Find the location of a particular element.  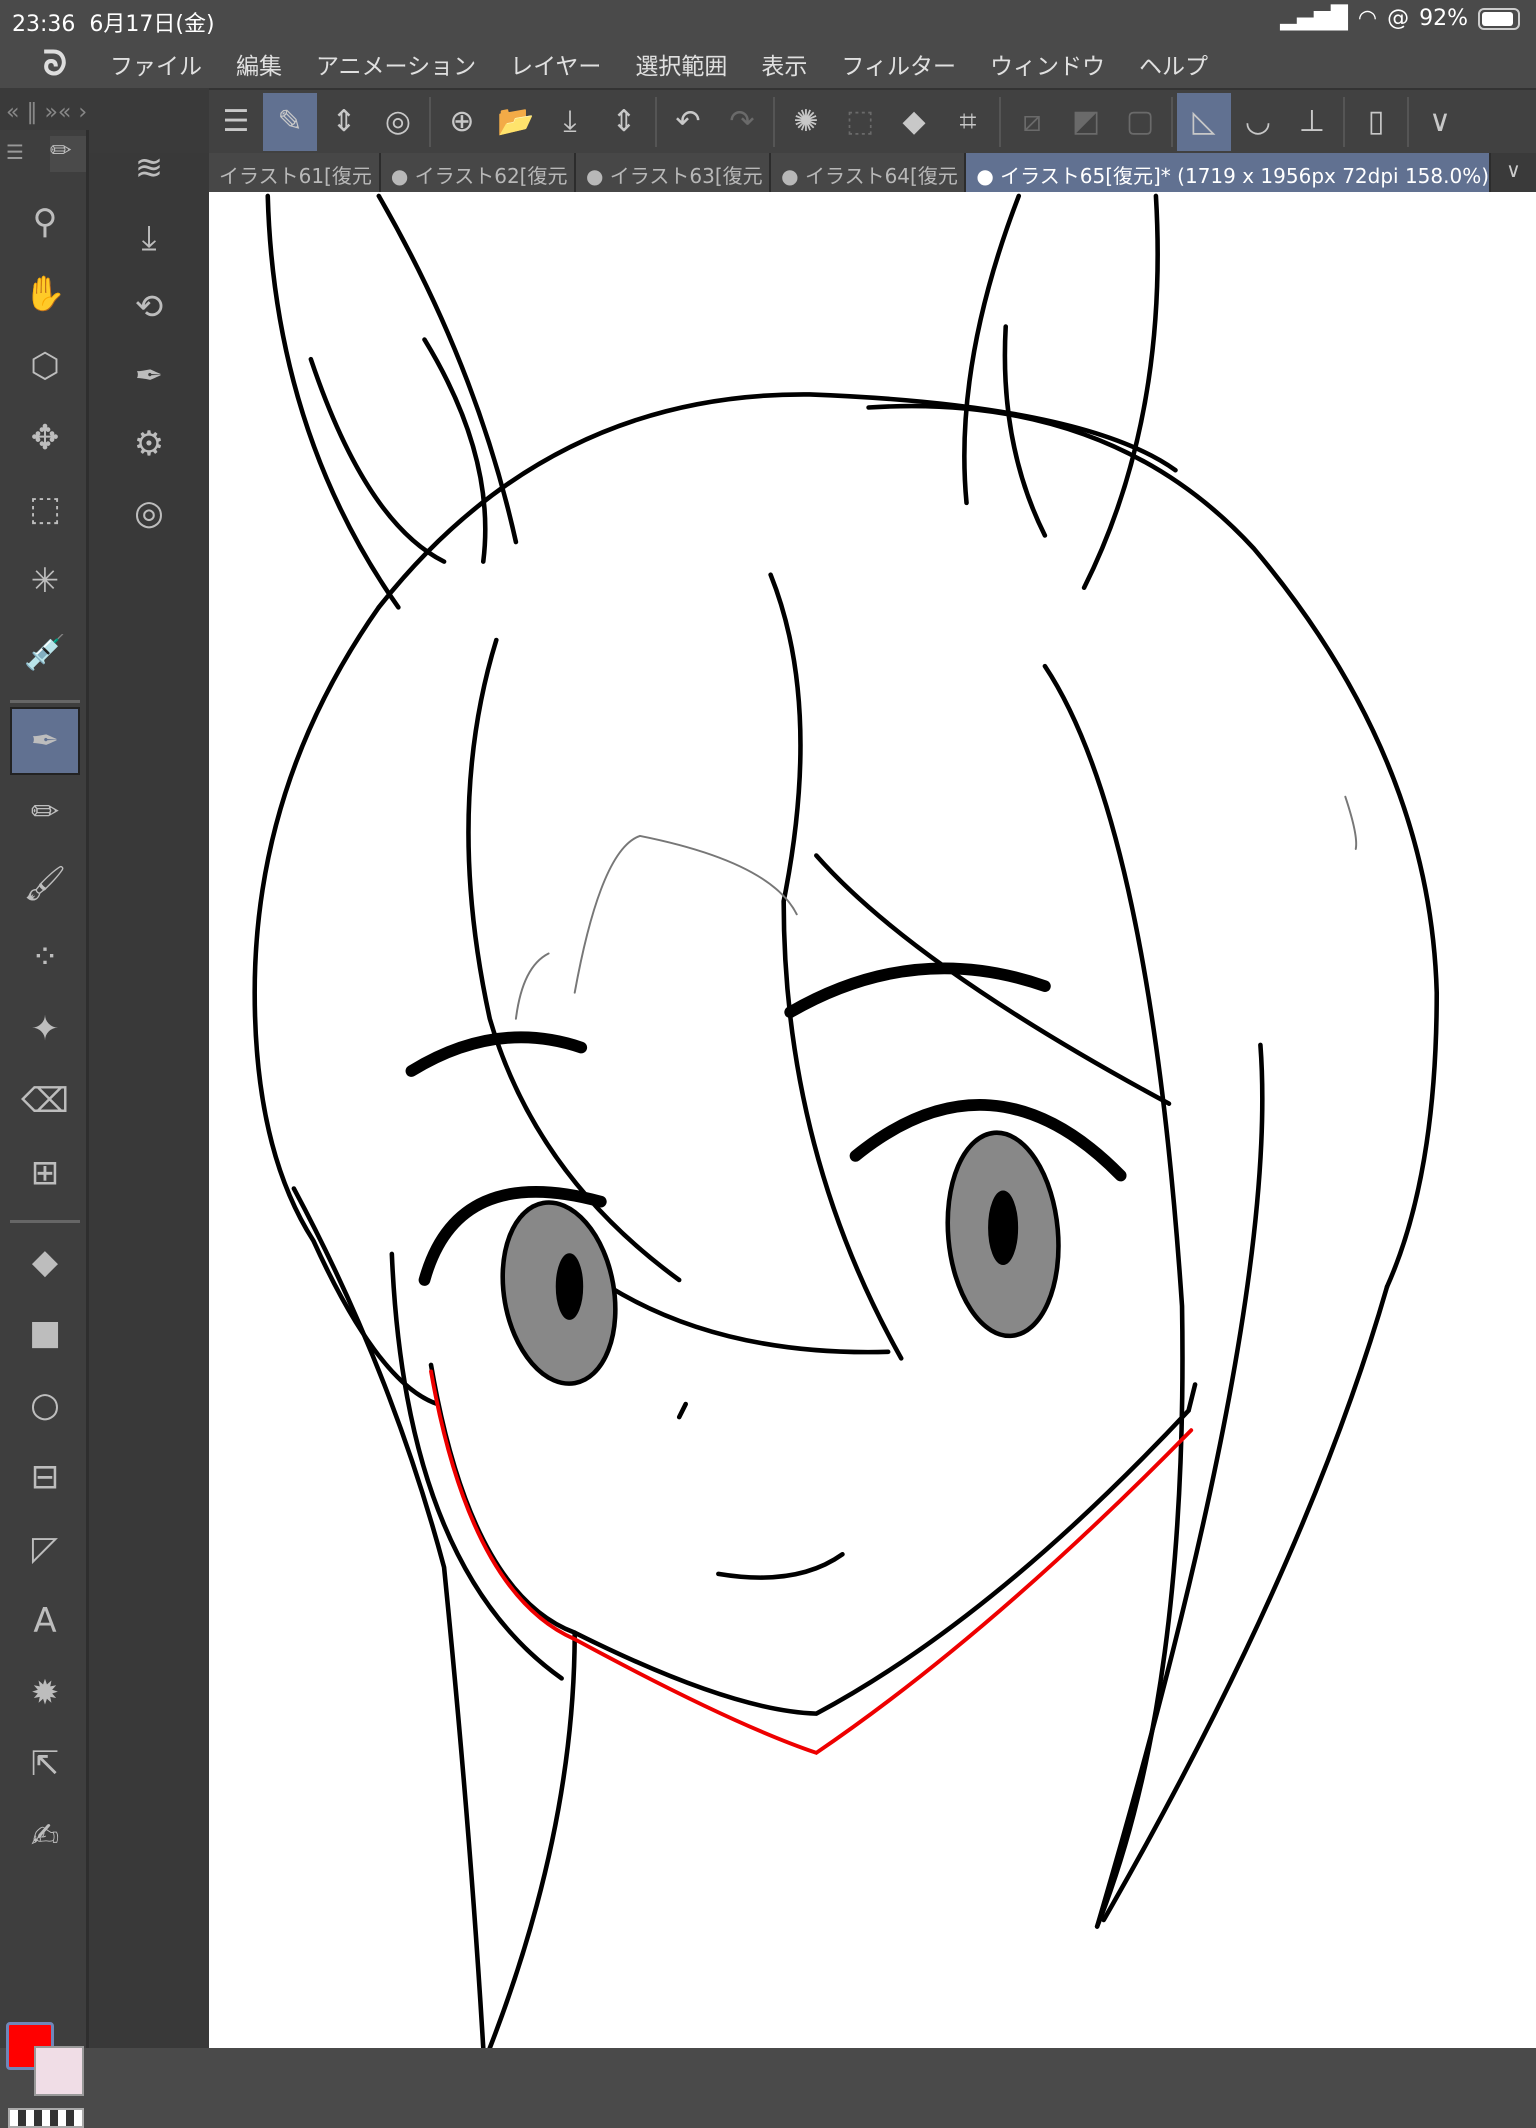

tool-blend-icon: ⊞ is located at coordinates (45, 1173).